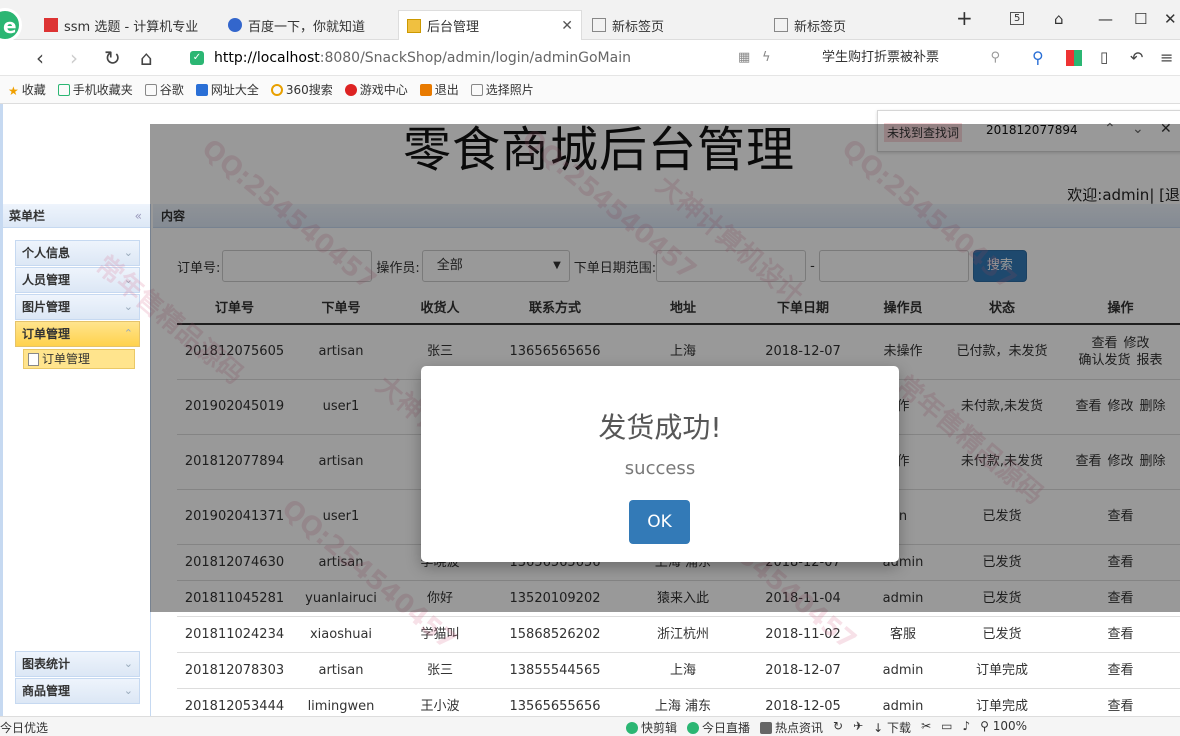 This screenshot has height=736, width=1180. What do you see at coordinates (1136, 57) in the screenshot?
I see `undo-icon: ↶` at bounding box center [1136, 57].